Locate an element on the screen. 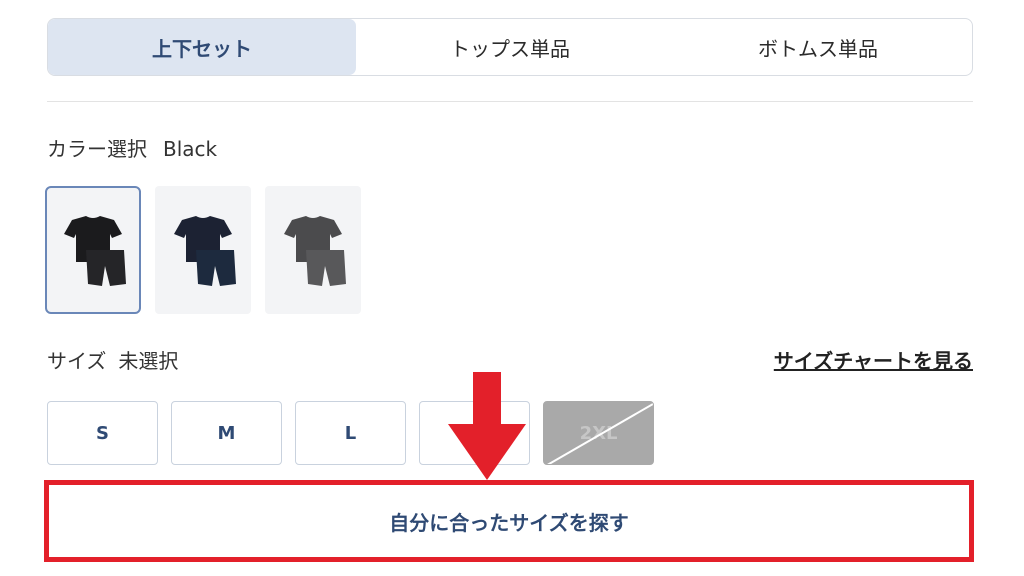 This screenshot has height=576, width=1024. size-button-2xl: 2XL is located at coordinates (598, 433).